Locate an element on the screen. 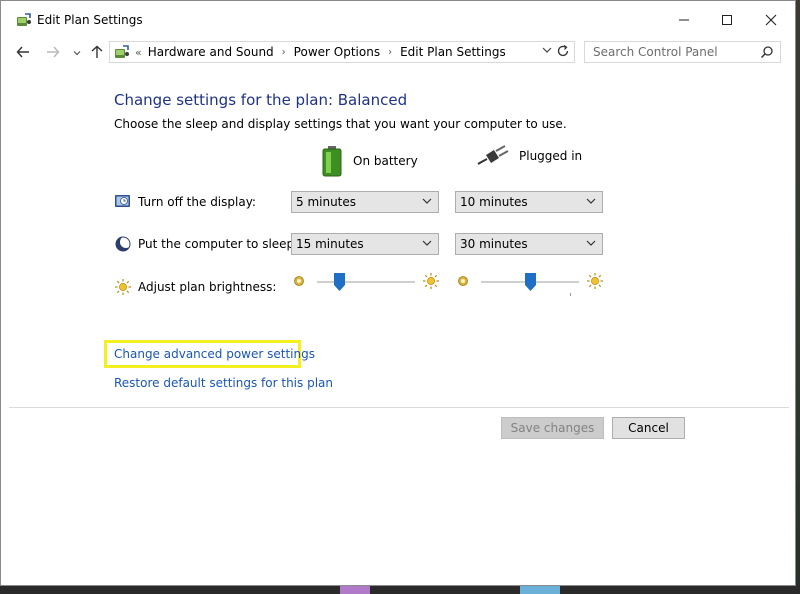  address-dropdown-button is located at coordinates (547, 51).